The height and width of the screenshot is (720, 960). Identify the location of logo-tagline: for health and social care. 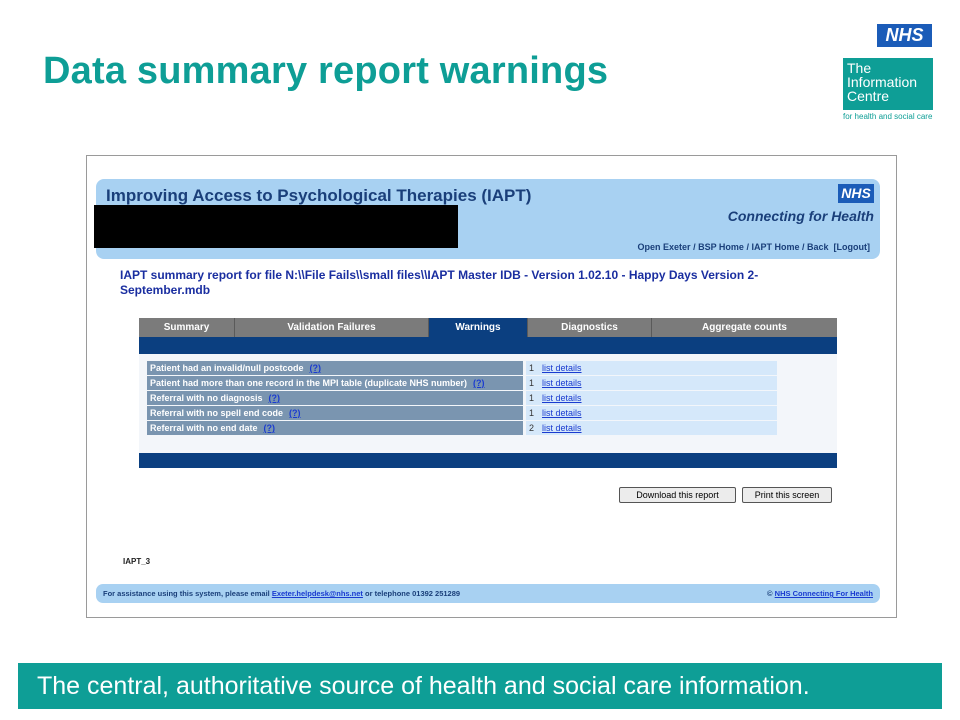
(888, 116).